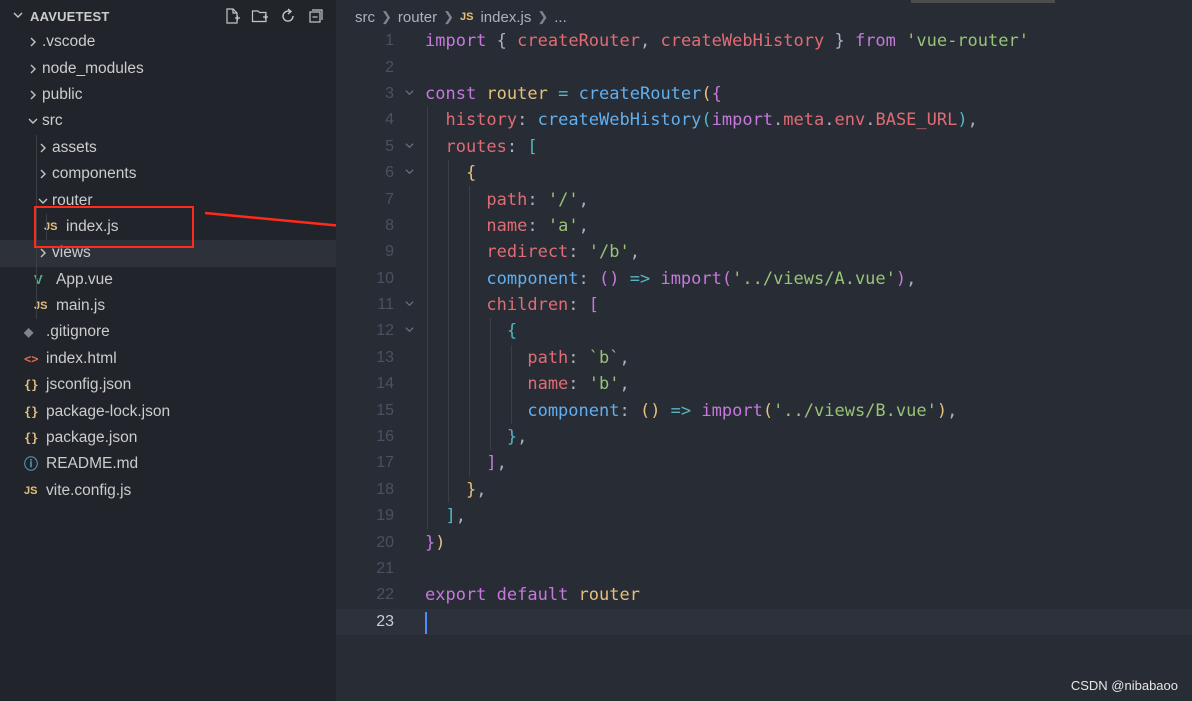 The image size is (1192, 701). I want to click on line-number: 6, so click(389, 173).